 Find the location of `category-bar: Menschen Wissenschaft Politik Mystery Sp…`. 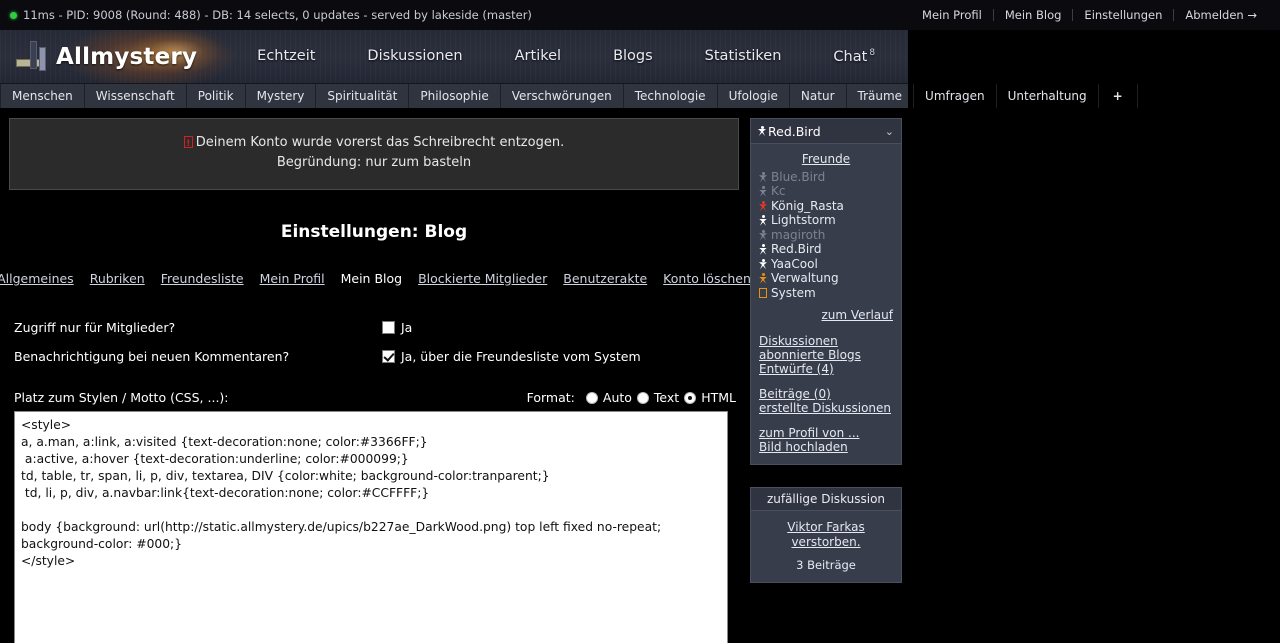

category-bar: Menschen Wissenschaft Politik Mystery Sp… is located at coordinates (569, 95).